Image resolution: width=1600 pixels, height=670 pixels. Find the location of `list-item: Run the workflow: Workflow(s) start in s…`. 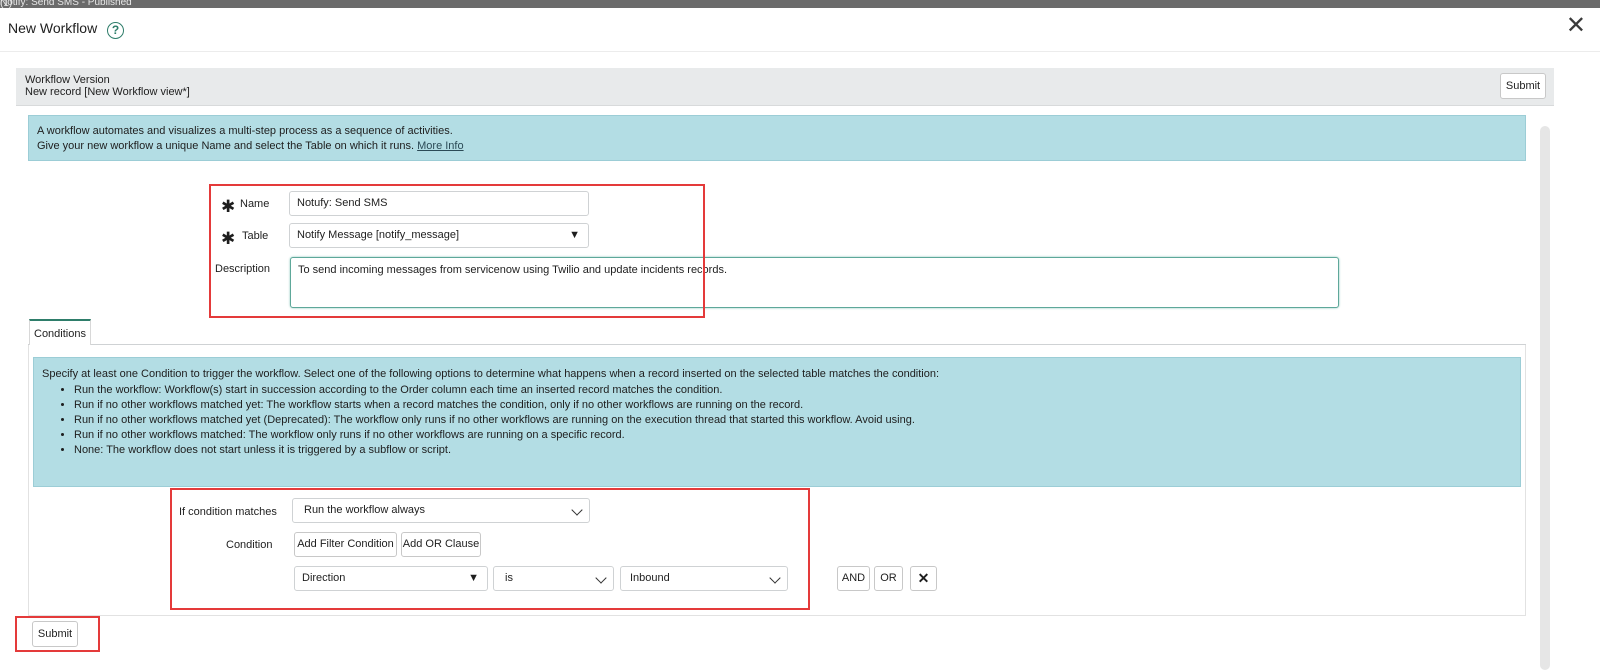

list-item: Run the workflow: Workflow(s) start in s… is located at coordinates (494, 390).